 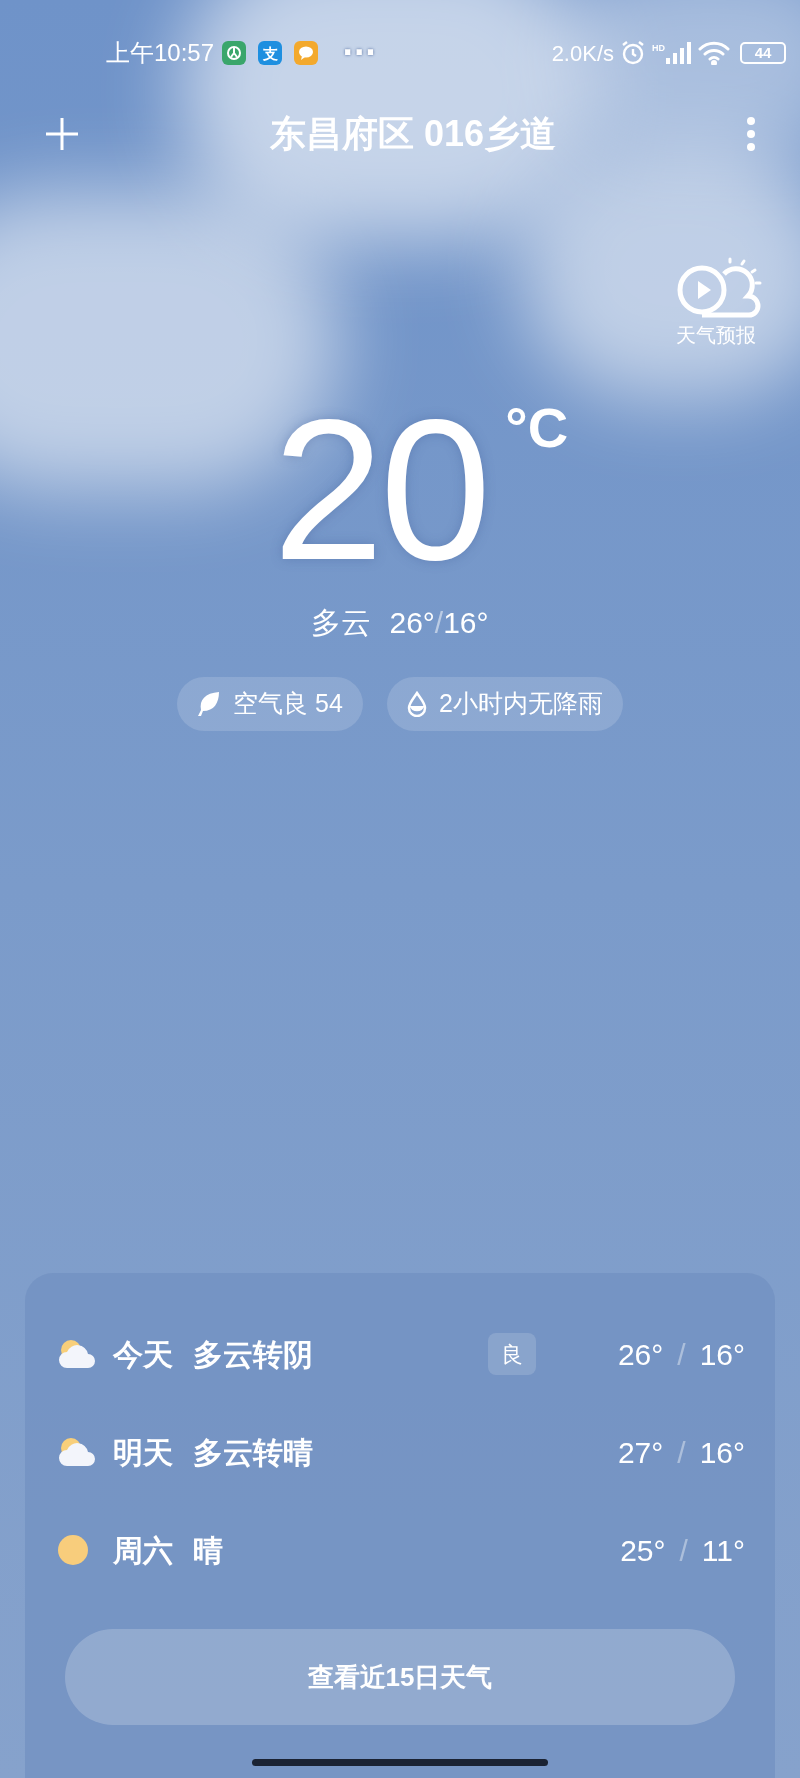 What do you see at coordinates (306, 53) in the screenshot?
I see `chat-notification-icon` at bounding box center [306, 53].